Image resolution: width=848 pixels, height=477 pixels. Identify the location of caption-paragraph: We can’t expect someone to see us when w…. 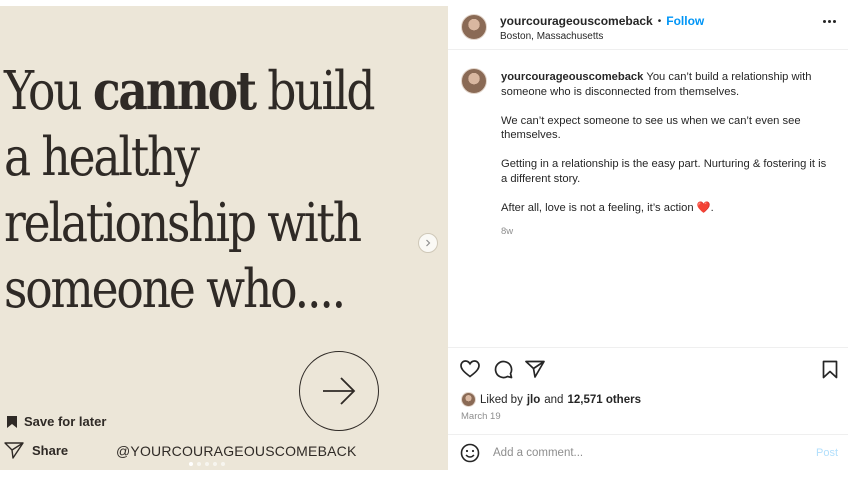
(651, 128).